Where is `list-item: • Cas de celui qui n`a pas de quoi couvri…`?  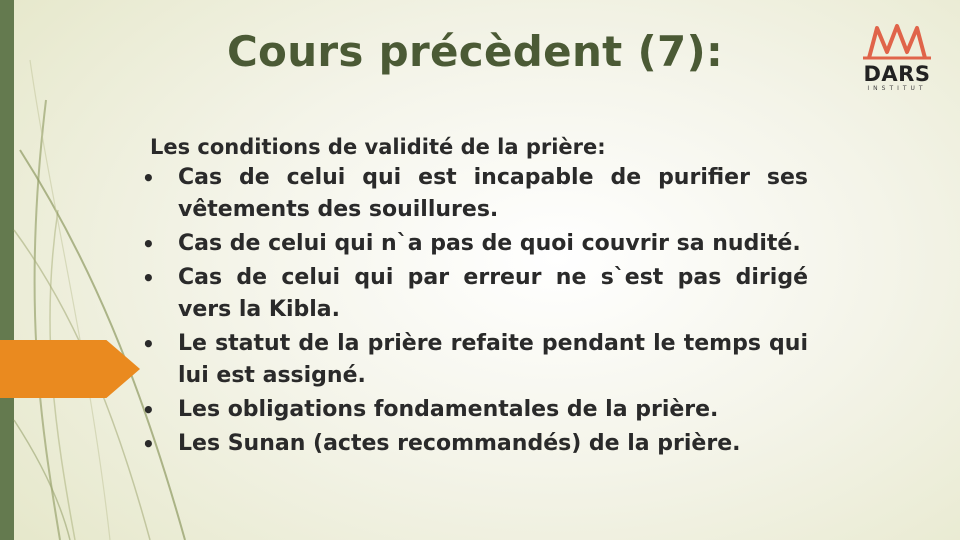
list-item: • Cas de celui qui n`a pas de quoi couvri… is located at coordinates (474, 244).